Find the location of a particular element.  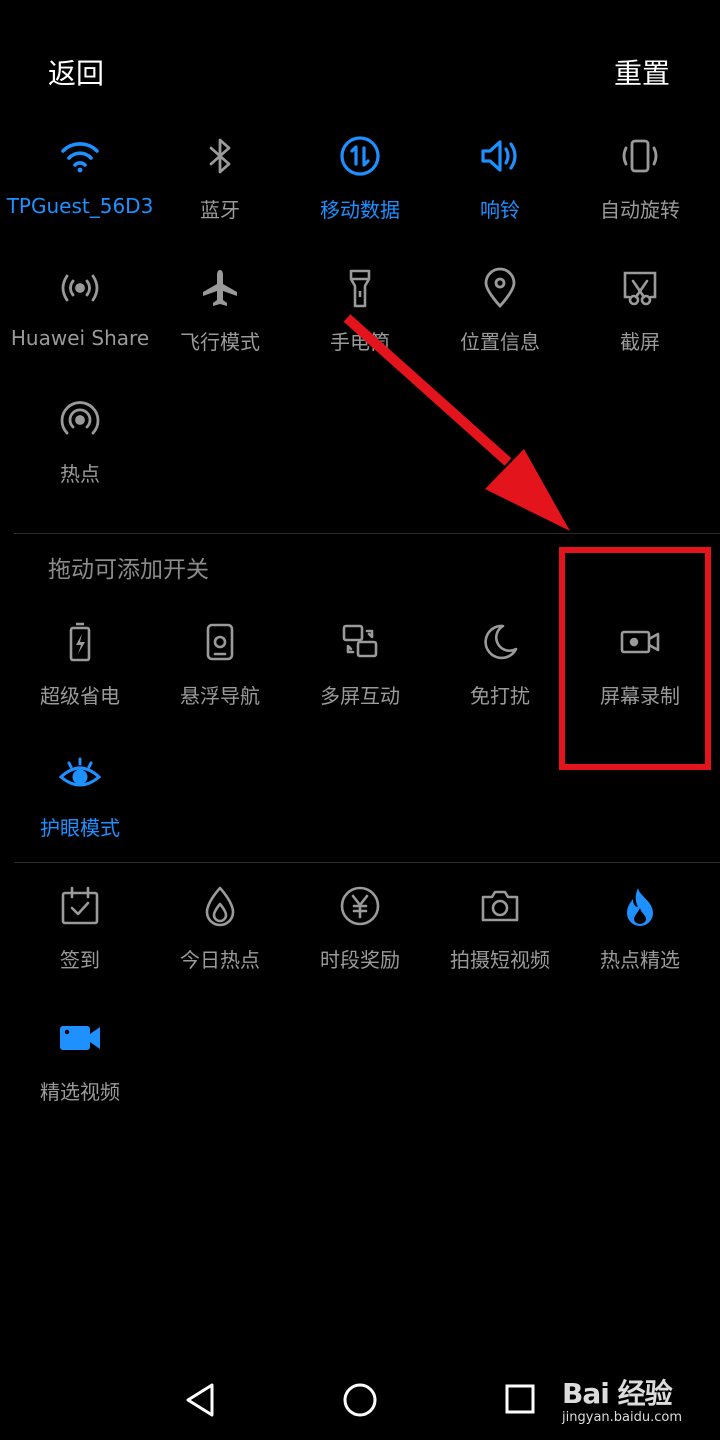

tile-check-in: 签到 is located at coordinates (80, 931).